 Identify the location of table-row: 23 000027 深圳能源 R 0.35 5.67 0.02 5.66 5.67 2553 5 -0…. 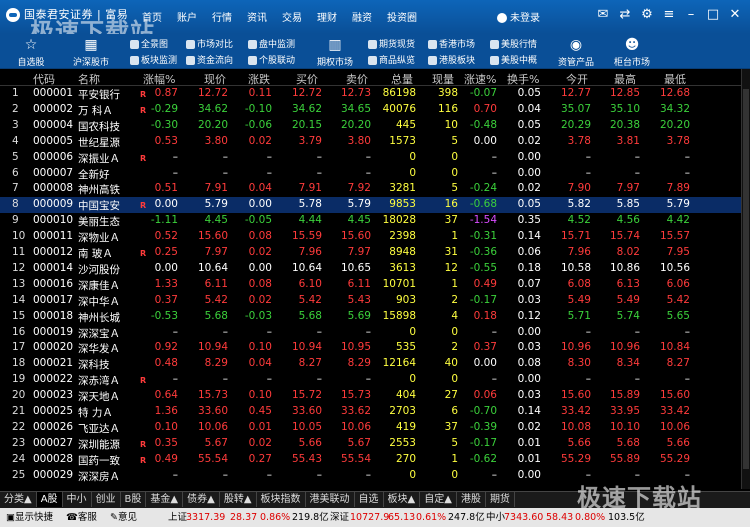
(371, 444).